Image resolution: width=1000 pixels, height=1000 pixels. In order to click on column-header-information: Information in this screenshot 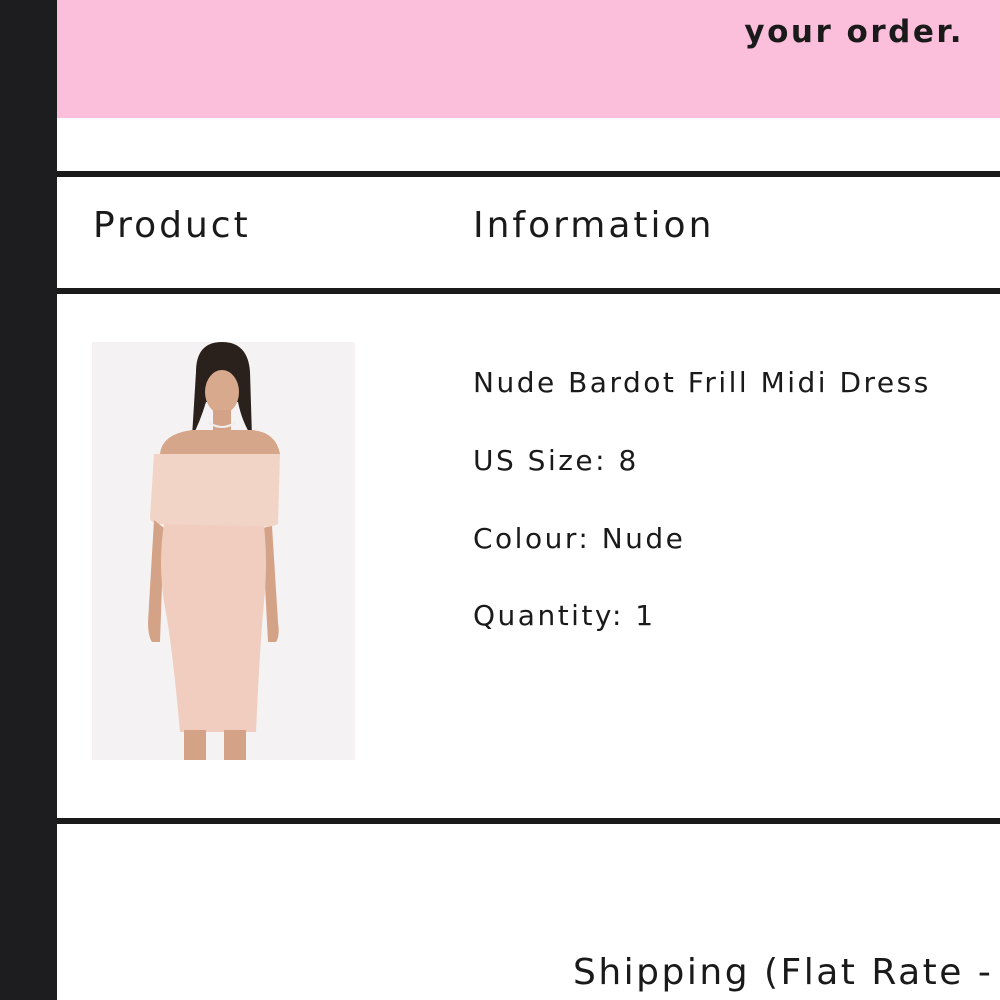, I will do `click(594, 225)`.